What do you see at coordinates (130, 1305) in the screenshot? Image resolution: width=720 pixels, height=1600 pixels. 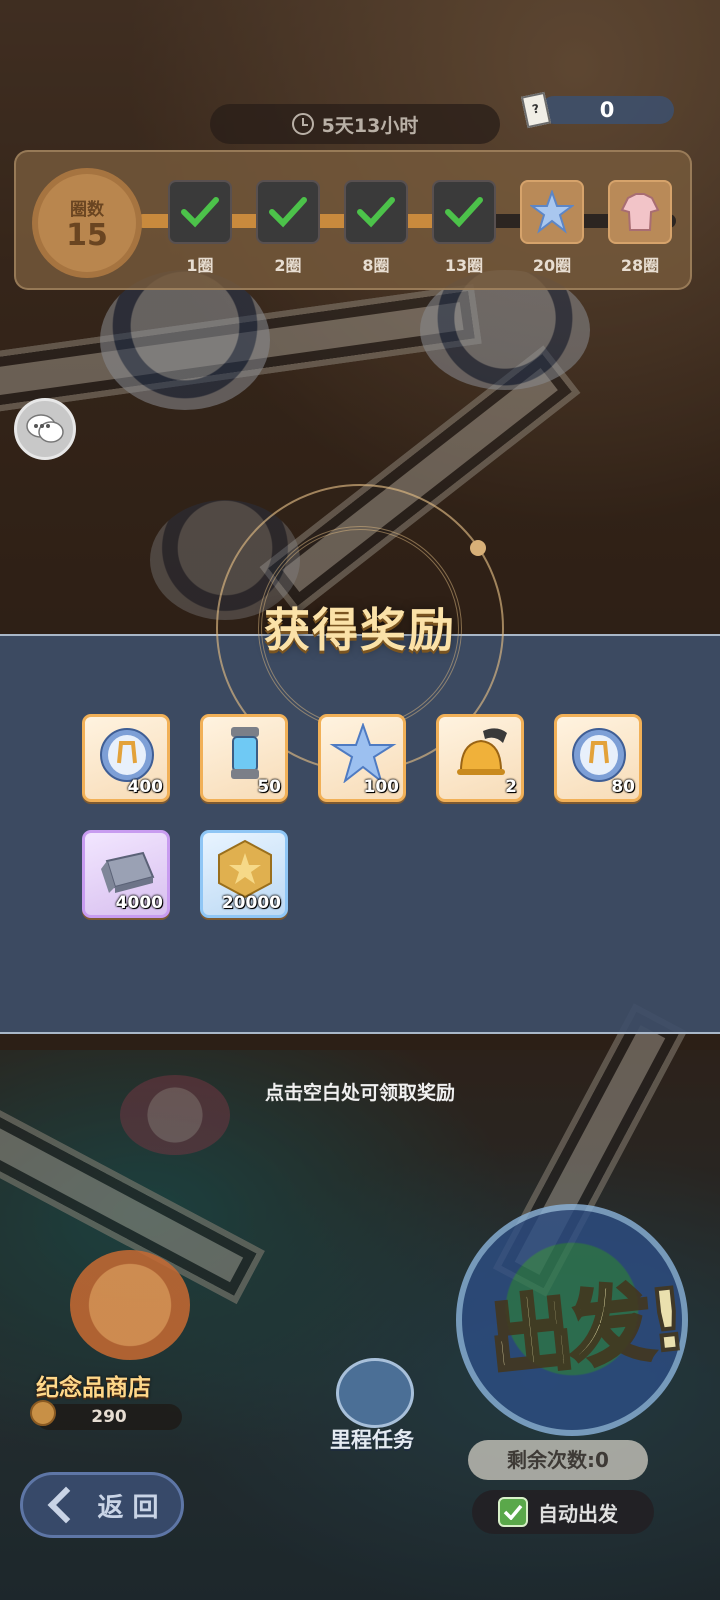 I see `souvenir-shop-icon` at bounding box center [130, 1305].